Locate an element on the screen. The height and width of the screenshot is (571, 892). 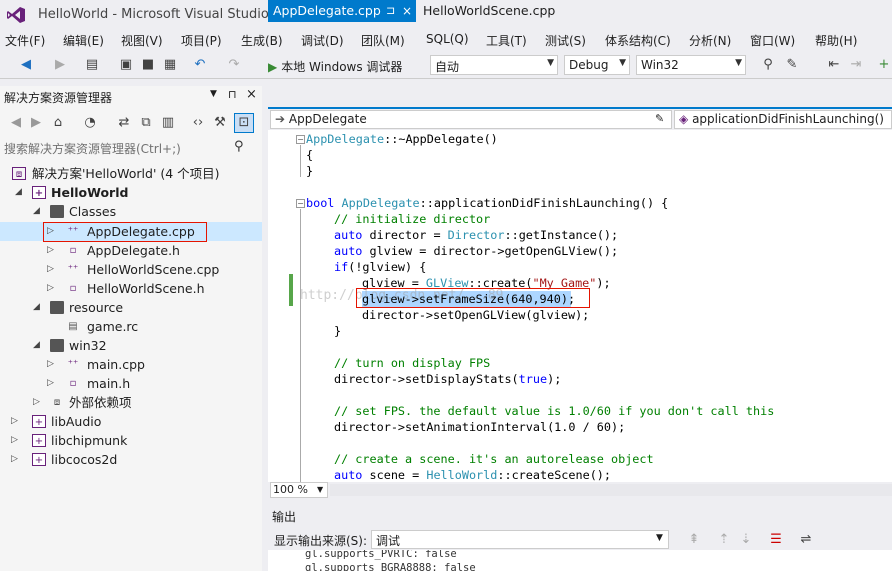
solution-platform-dropdown: Win32 ▼ is located at coordinates (691, 65).